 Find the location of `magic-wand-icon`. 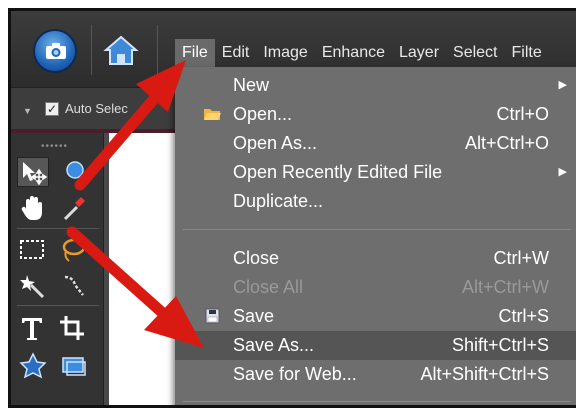

magic-wand-icon is located at coordinates (32, 287).